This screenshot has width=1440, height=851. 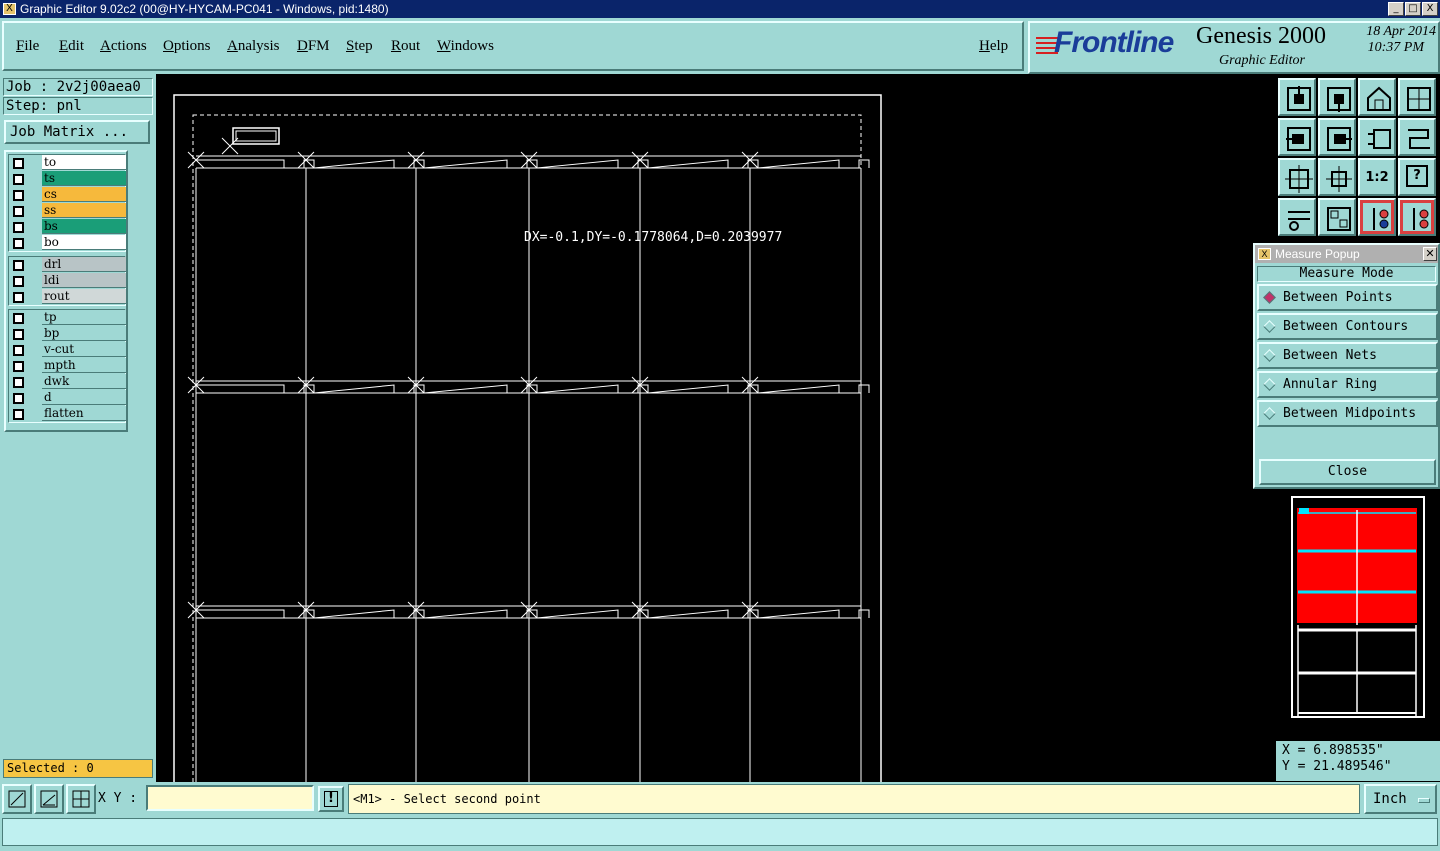 I want to click on layer-row-ts: ts, so click(x=67, y=179).